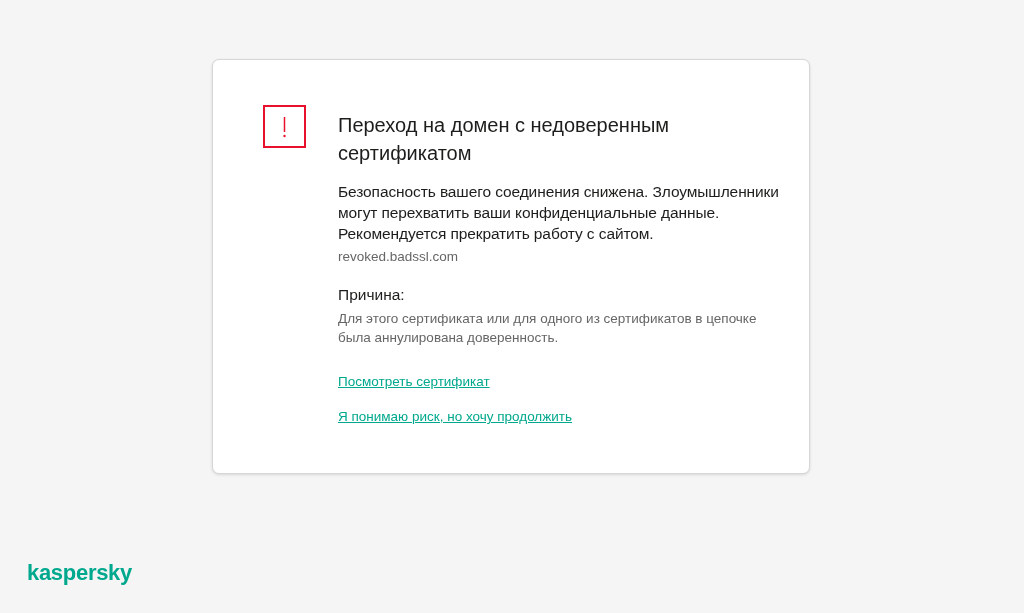 The width and height of the screenshot is (1024, 613). Describe the element at coordinates (414, 381) in the screenshot. I see `link: Посмотреть сертификат` at that location.